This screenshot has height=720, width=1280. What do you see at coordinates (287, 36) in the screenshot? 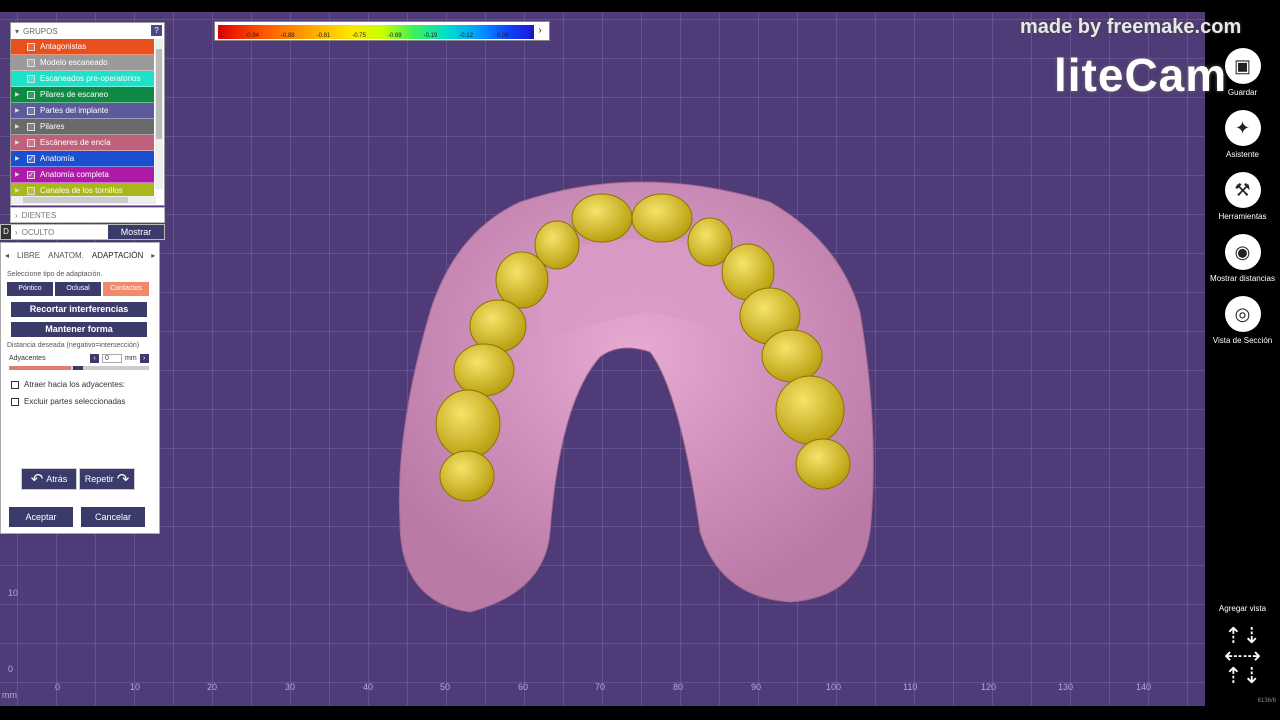
I see `scale-tick: -0.88` at bounding box center [287, 36].